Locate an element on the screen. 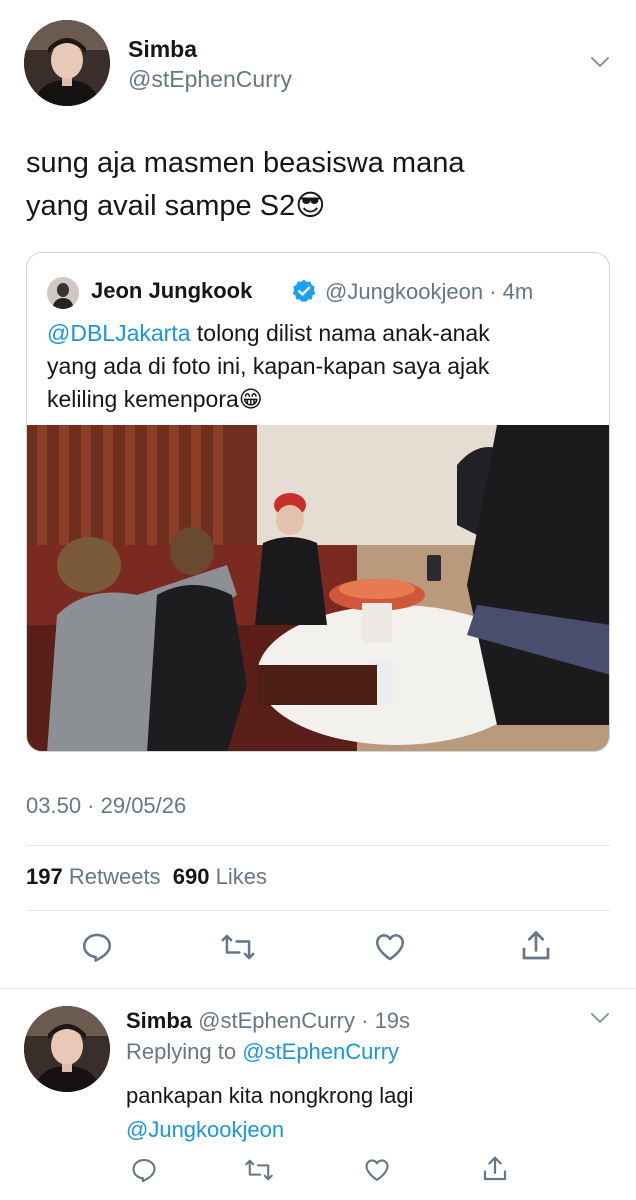 The height and width of the screenshot is (1200, 636). likes-stat: 690 Likes is located at coordinates (220, 876).